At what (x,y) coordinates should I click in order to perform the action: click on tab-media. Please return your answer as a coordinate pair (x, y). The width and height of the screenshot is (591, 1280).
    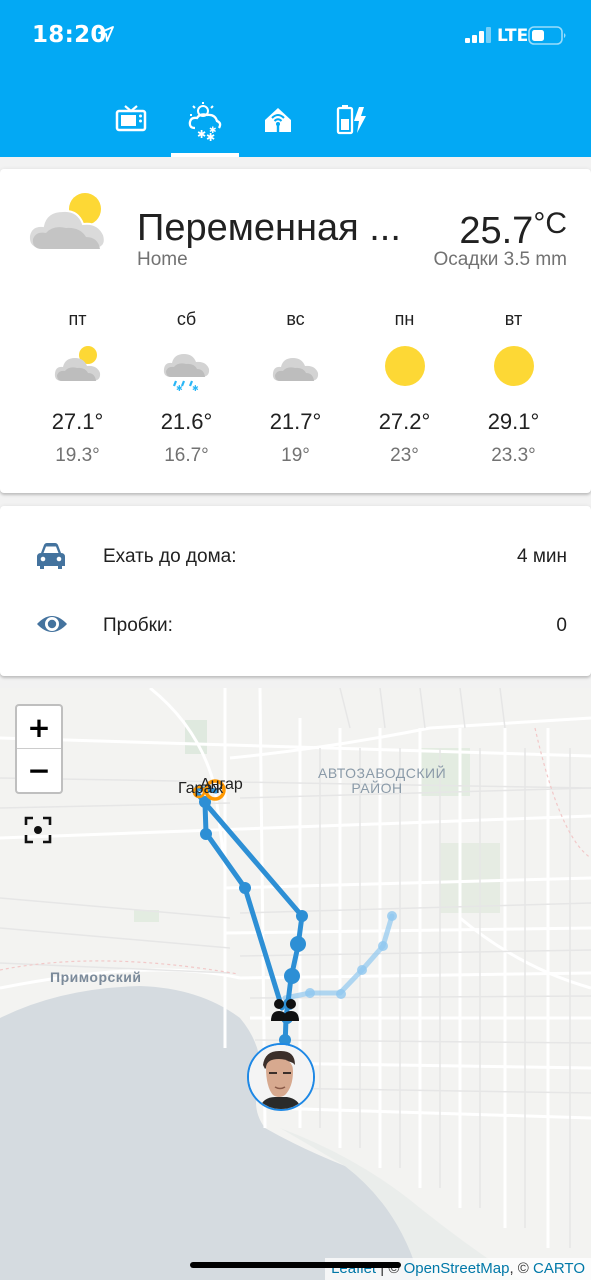
    Looking at the image, I should click on (131, 128).